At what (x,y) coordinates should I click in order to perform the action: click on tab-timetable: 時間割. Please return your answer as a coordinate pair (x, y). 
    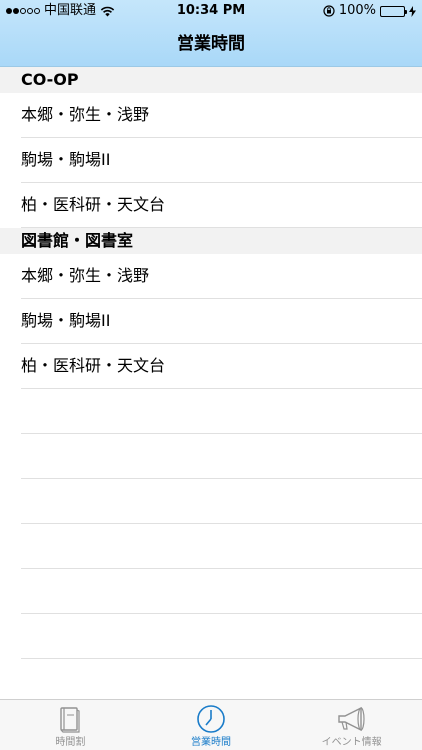
    Looking at the image, I should click on (70, 725).